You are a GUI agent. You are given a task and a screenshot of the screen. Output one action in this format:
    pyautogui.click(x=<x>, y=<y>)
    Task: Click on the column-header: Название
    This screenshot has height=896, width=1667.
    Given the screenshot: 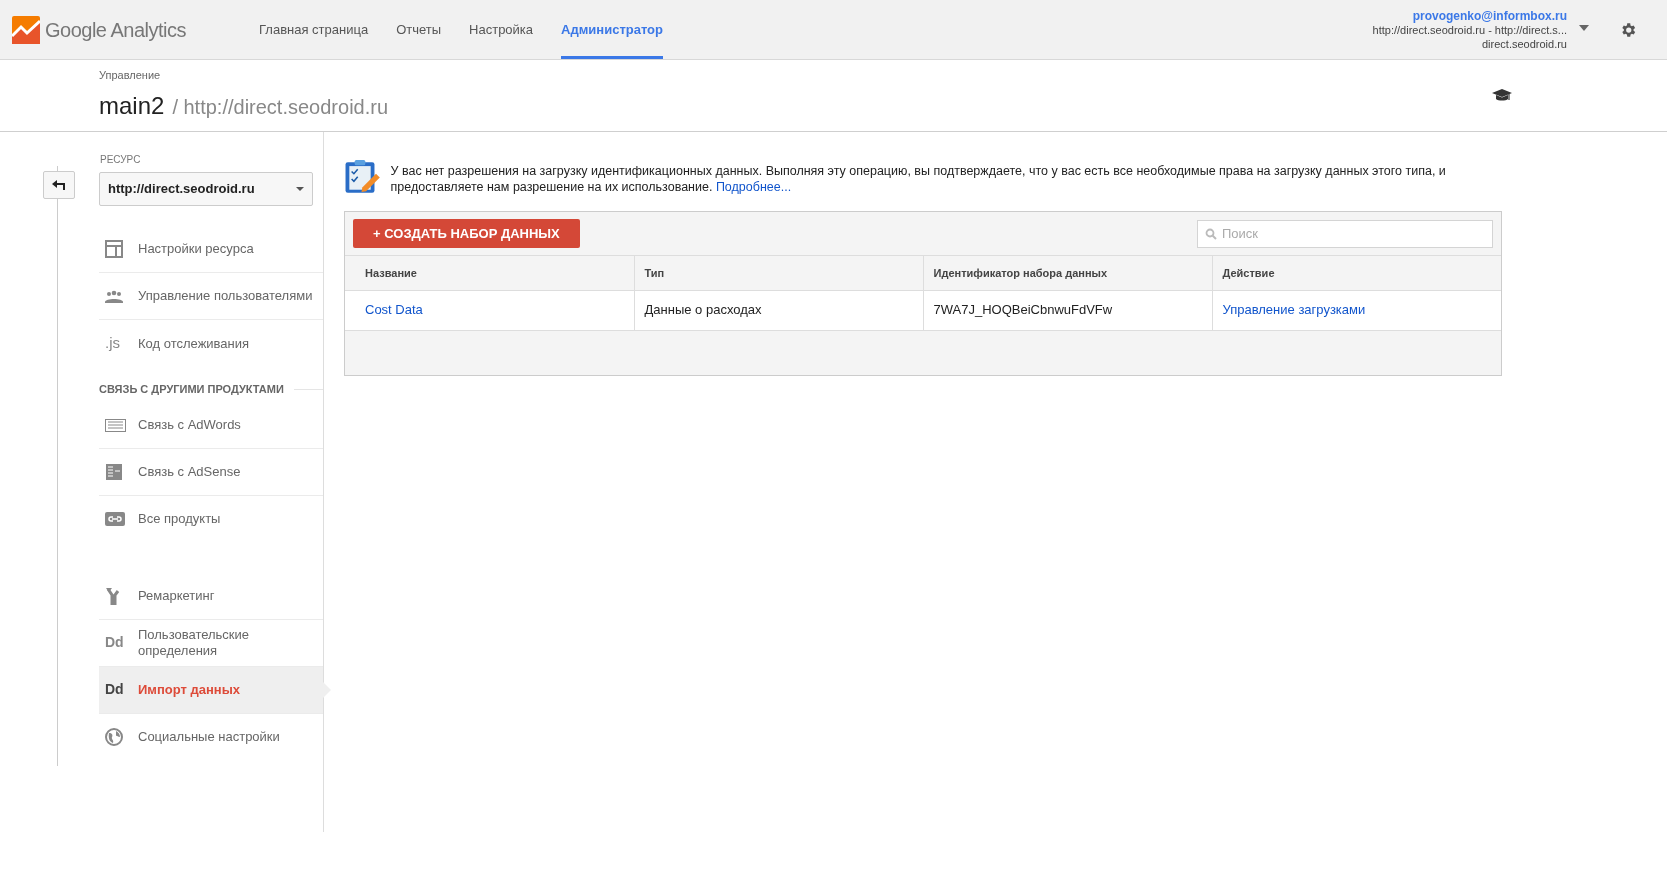 What is the action you would take?
    pyautogui.click(x=489, y=273)
    